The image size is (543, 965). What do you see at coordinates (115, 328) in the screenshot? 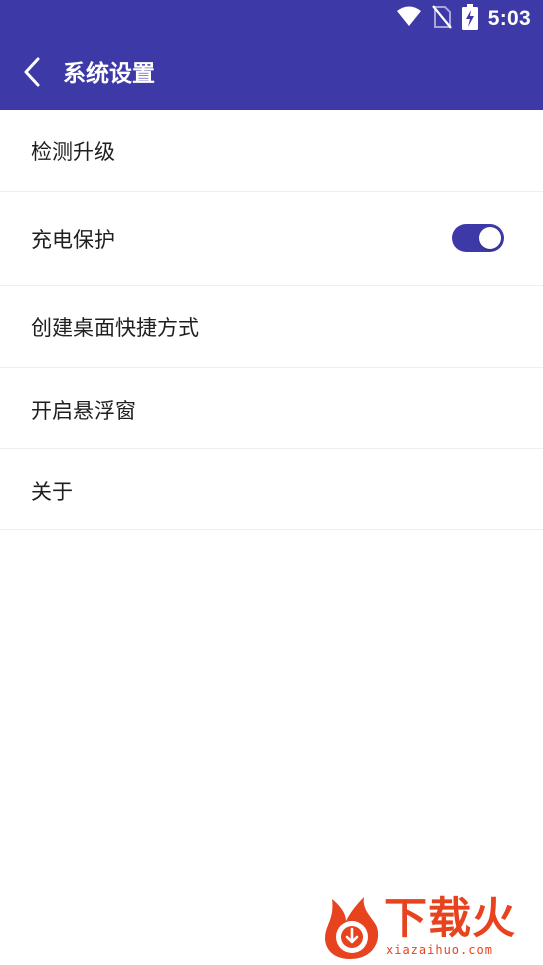
I see `setting-item-label: 创建桌面快捷方式` at bounding box center [115, 328].